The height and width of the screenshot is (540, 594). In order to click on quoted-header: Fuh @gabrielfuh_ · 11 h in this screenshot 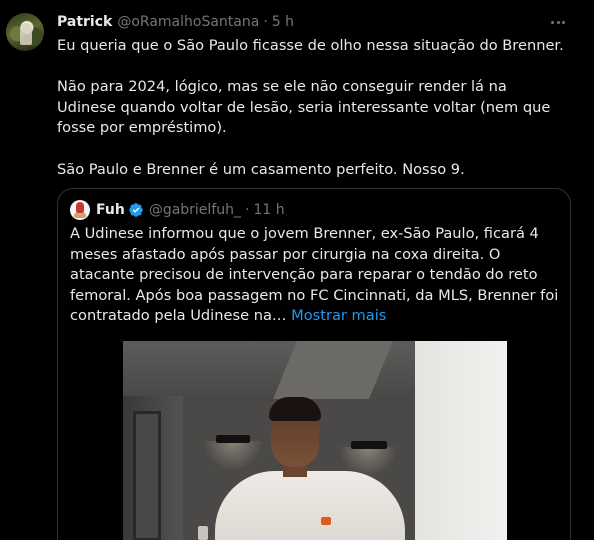, I will do `click(177, 210)`.